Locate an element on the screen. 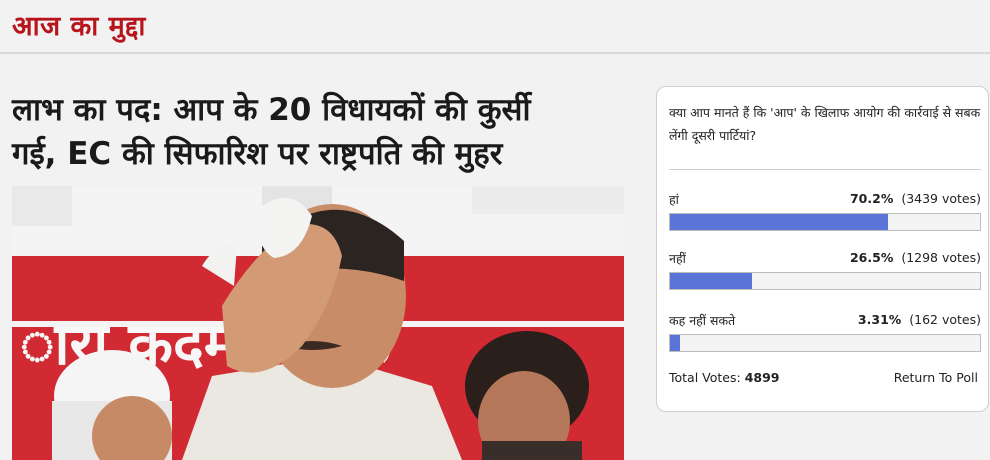 This screenshot has height=460, width=990. poll-total-value: 4899 is located at coordinates (762, 377).